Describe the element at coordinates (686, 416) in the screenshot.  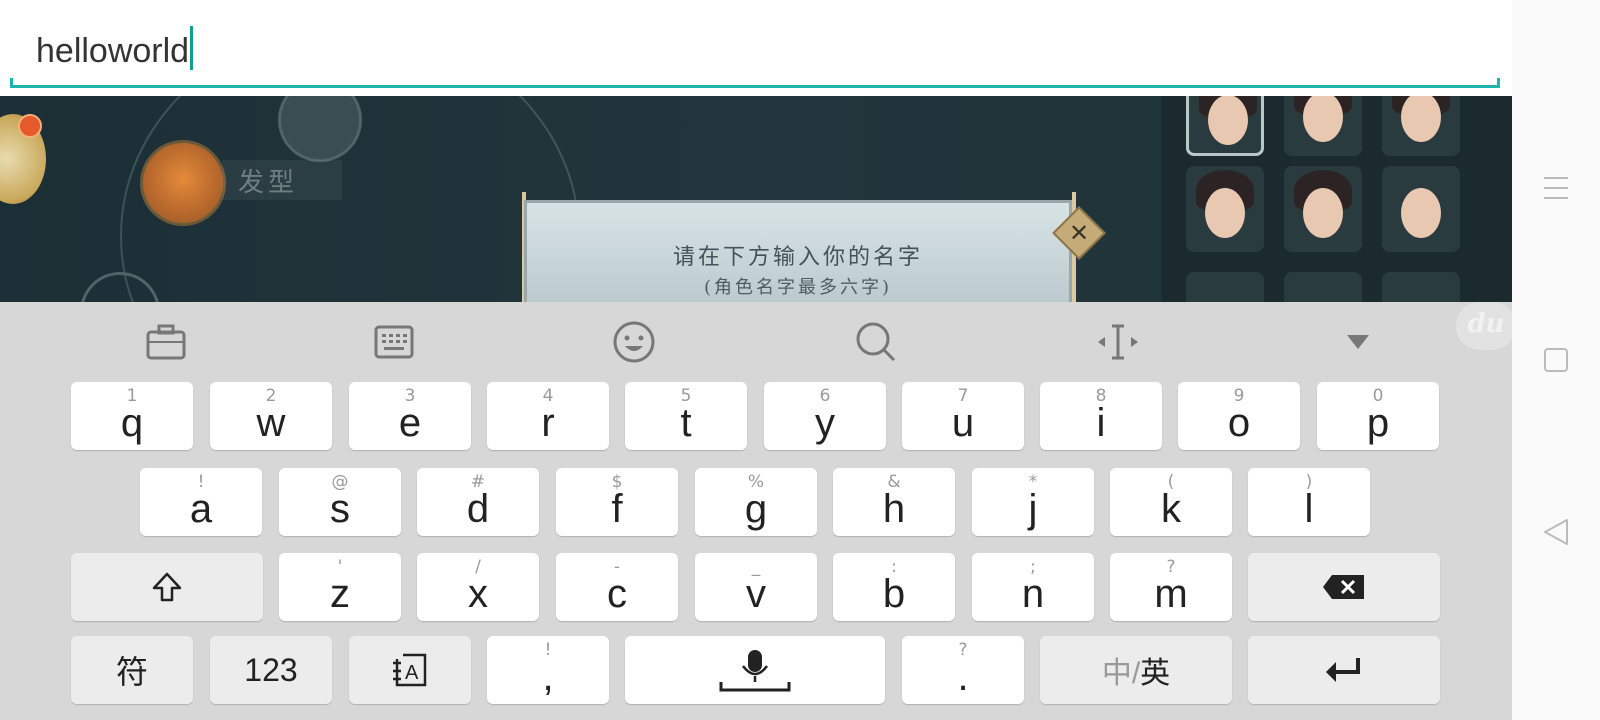
I see `key-t: 5t` at that location.